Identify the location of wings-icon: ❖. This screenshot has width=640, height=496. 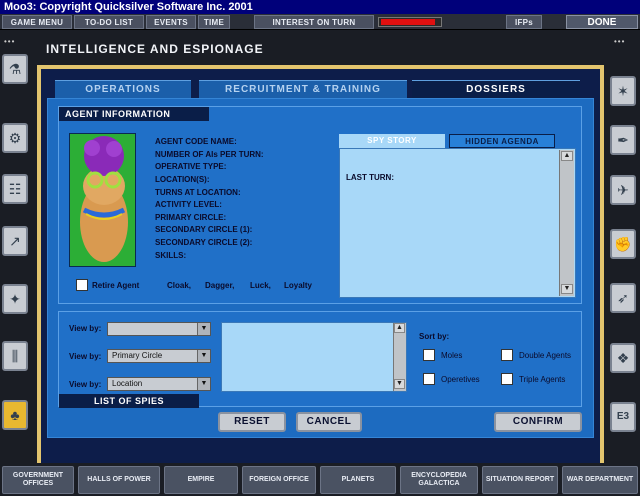
(623, 358).